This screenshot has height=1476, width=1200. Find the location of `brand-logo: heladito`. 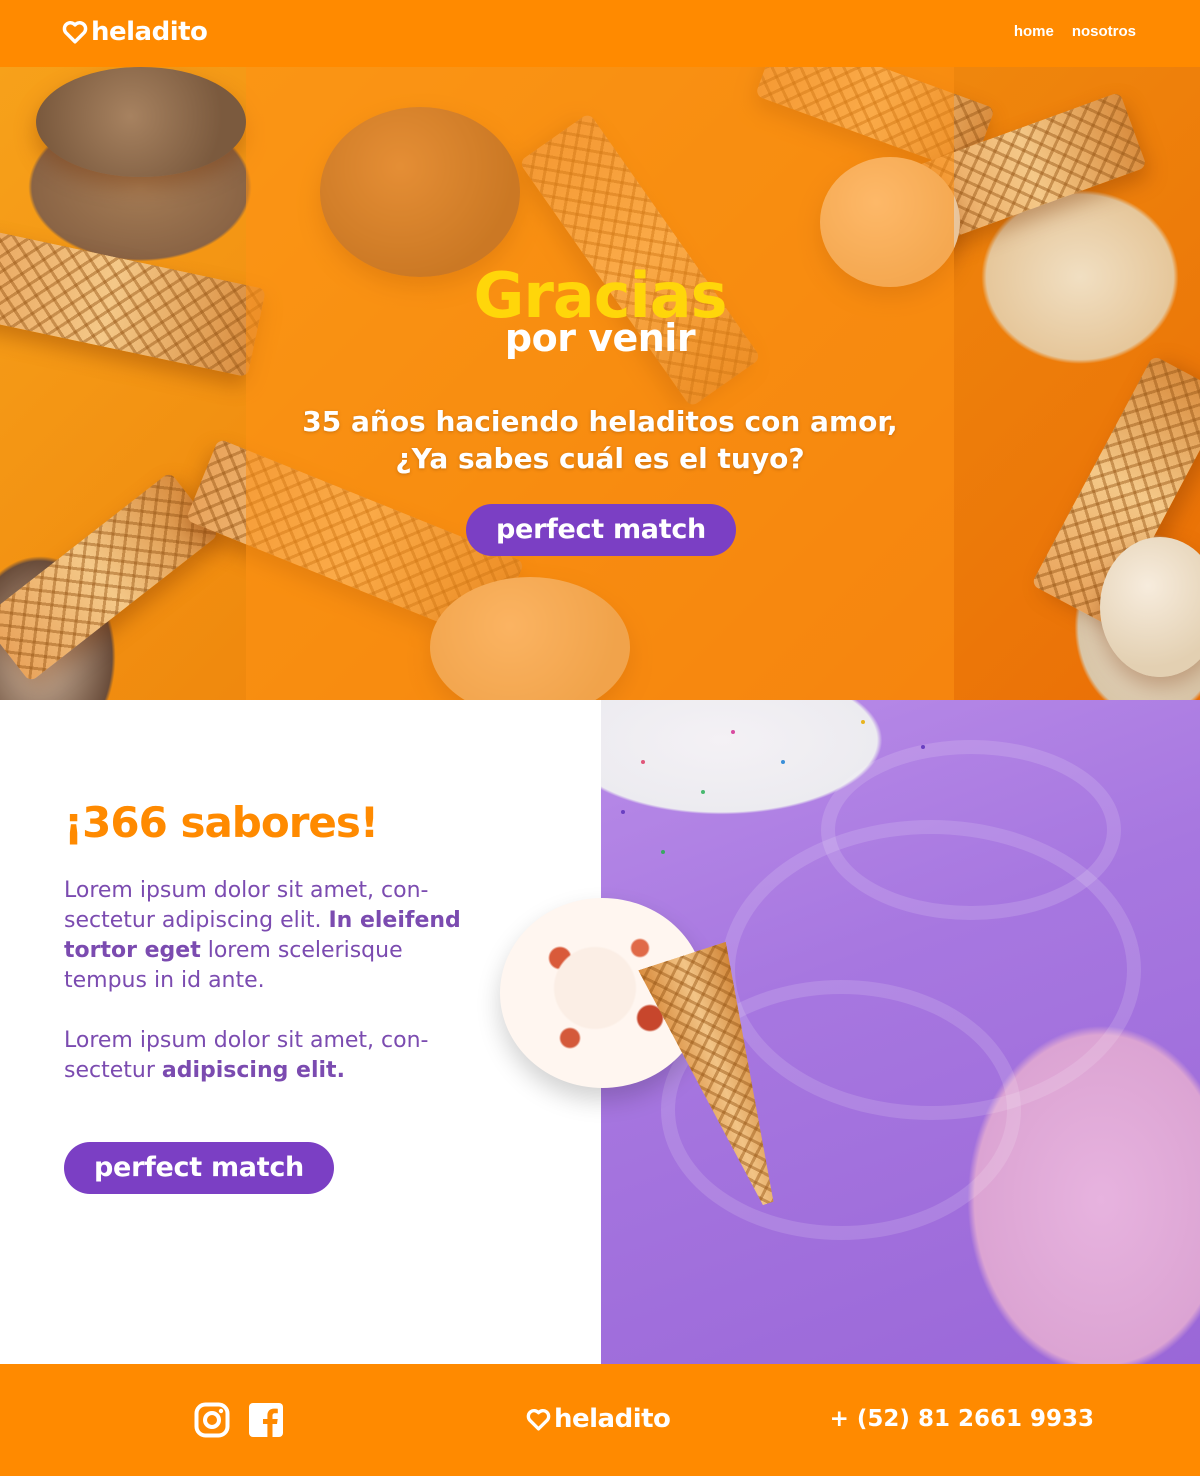

brand-logo: heladito is located at coordinates (135, 32).